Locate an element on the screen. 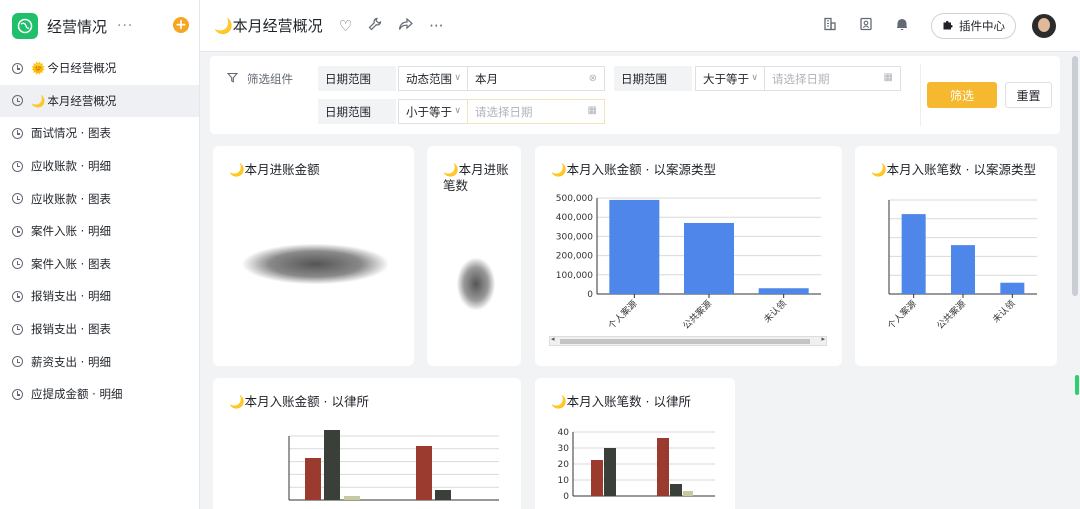 The height and width of the screenshot is (509, 1080). date-range-field-label-2: 日期范围 is located at coordinates (653, 78).